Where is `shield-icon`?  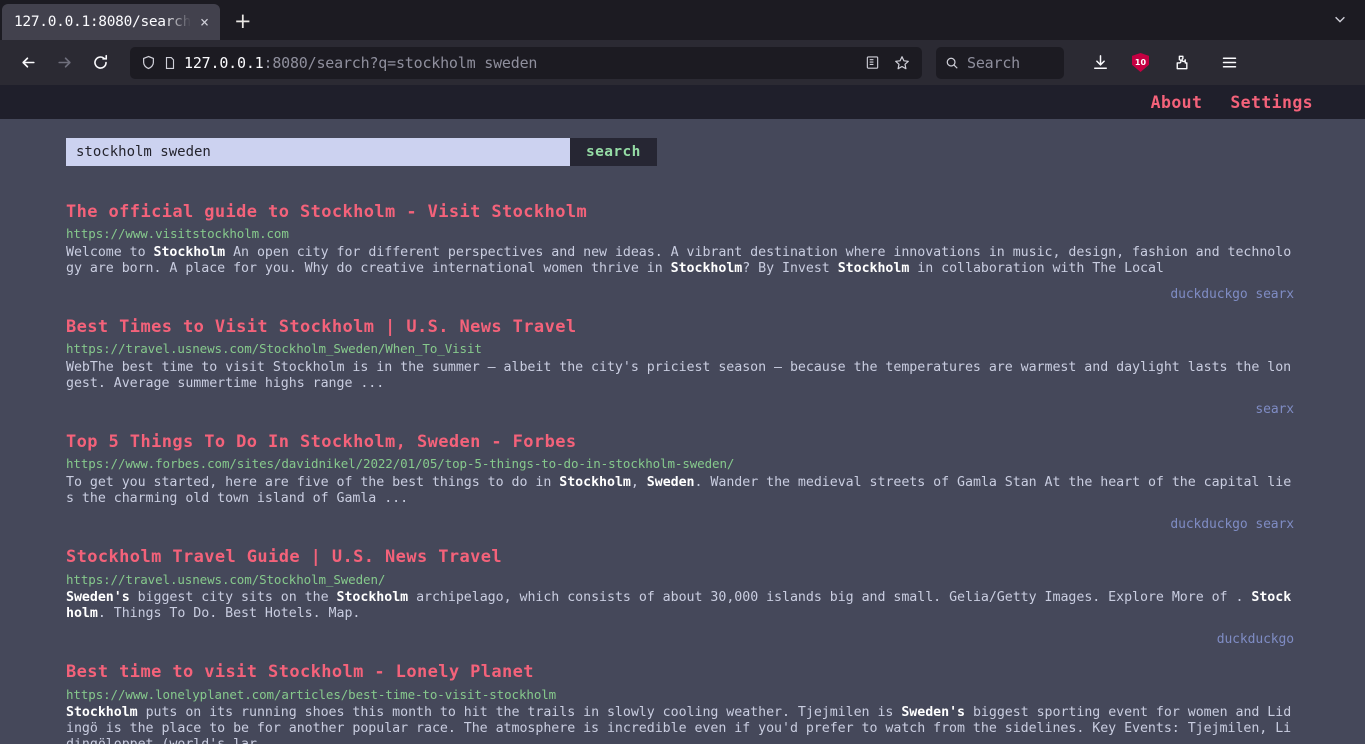
shield-icon is located at coordinates (148, 62).